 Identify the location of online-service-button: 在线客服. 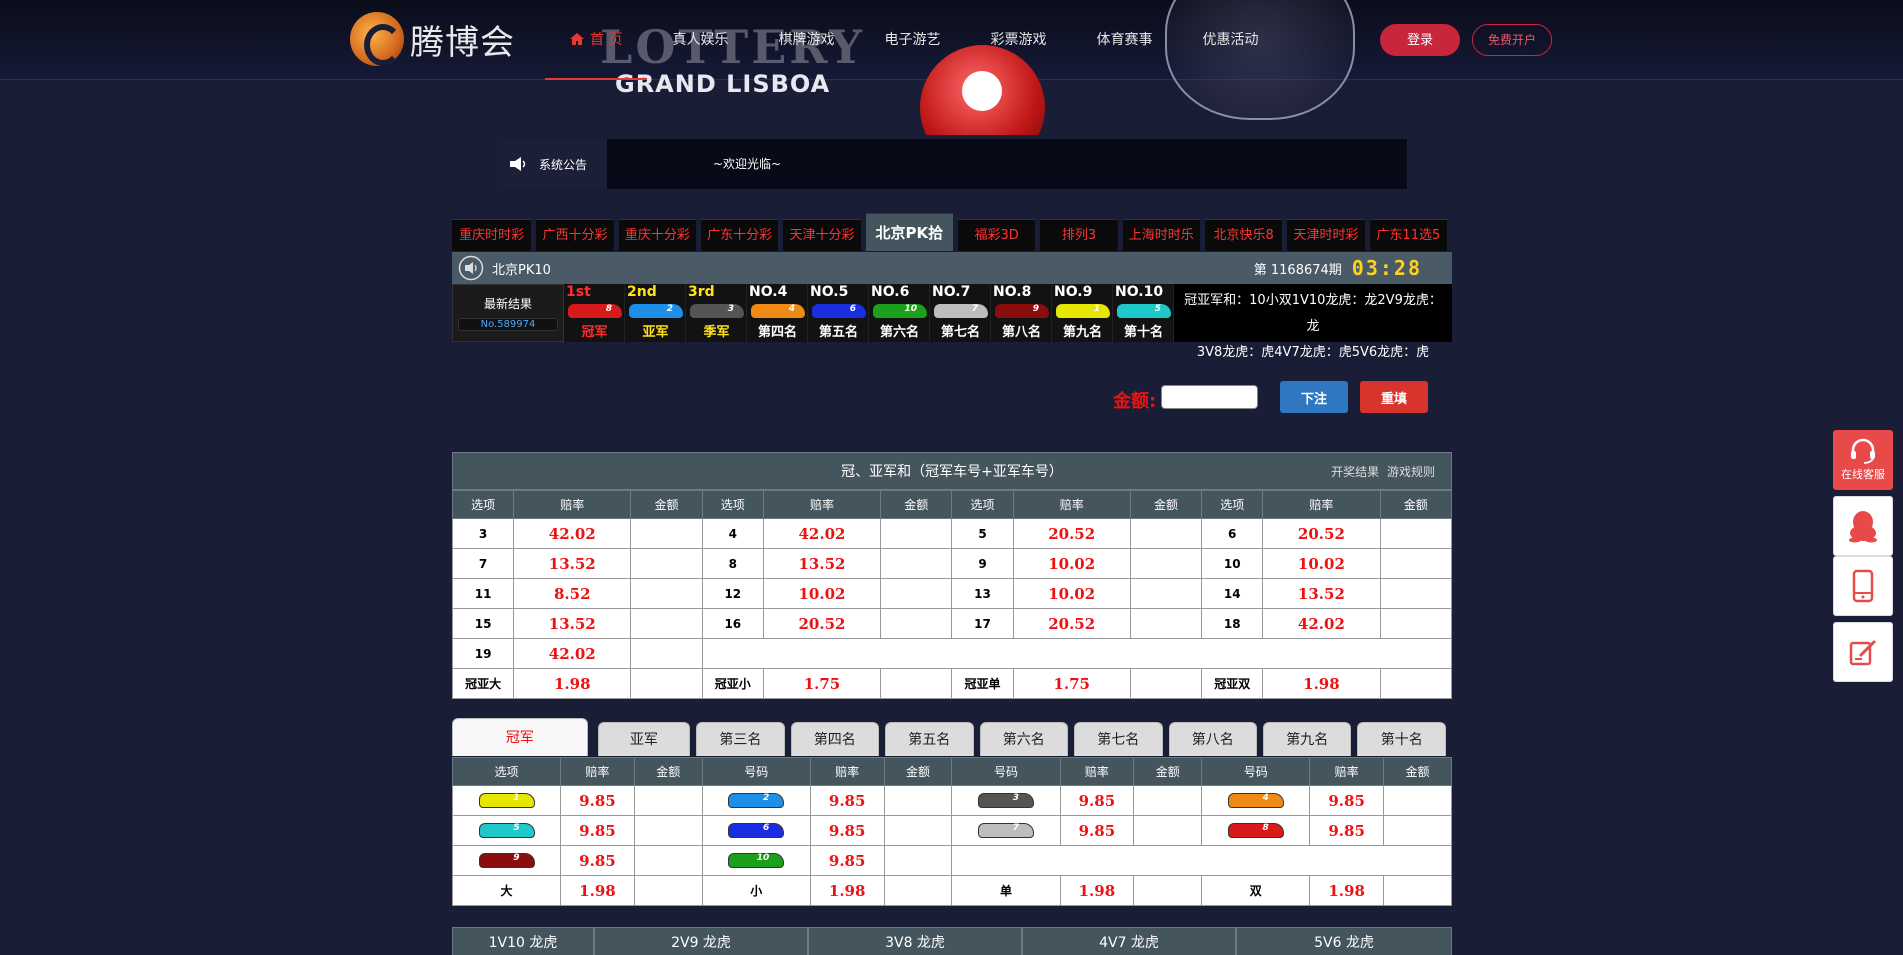
(1863, 460).